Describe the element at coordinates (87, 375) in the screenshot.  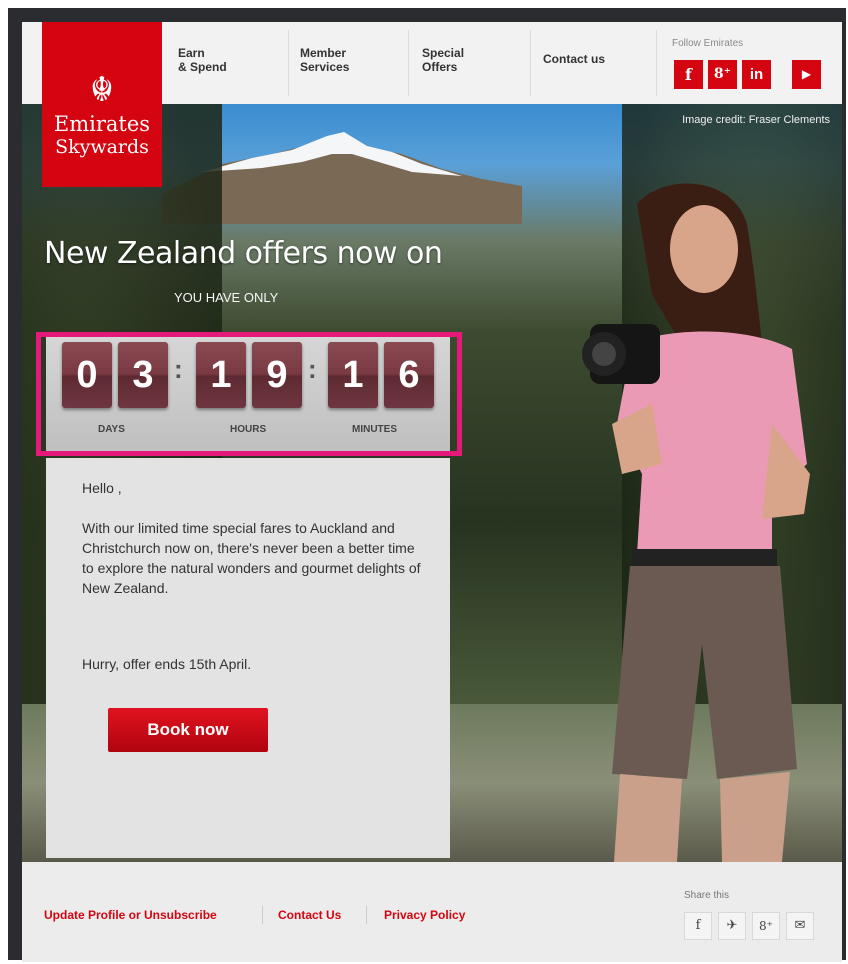
I see `days-digit: 0` at that location.